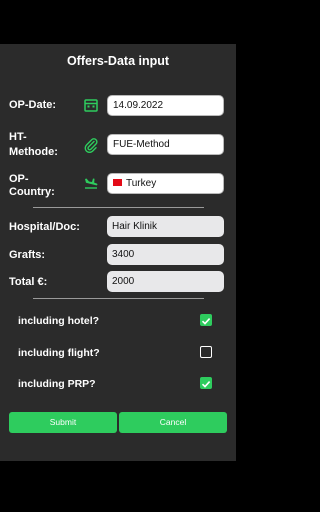 This screenshot has width=320, height=512. What do you see at coordinates (91, 105) in the screenshot?
I see `calendar-icon` at bounding box center [91, 105].